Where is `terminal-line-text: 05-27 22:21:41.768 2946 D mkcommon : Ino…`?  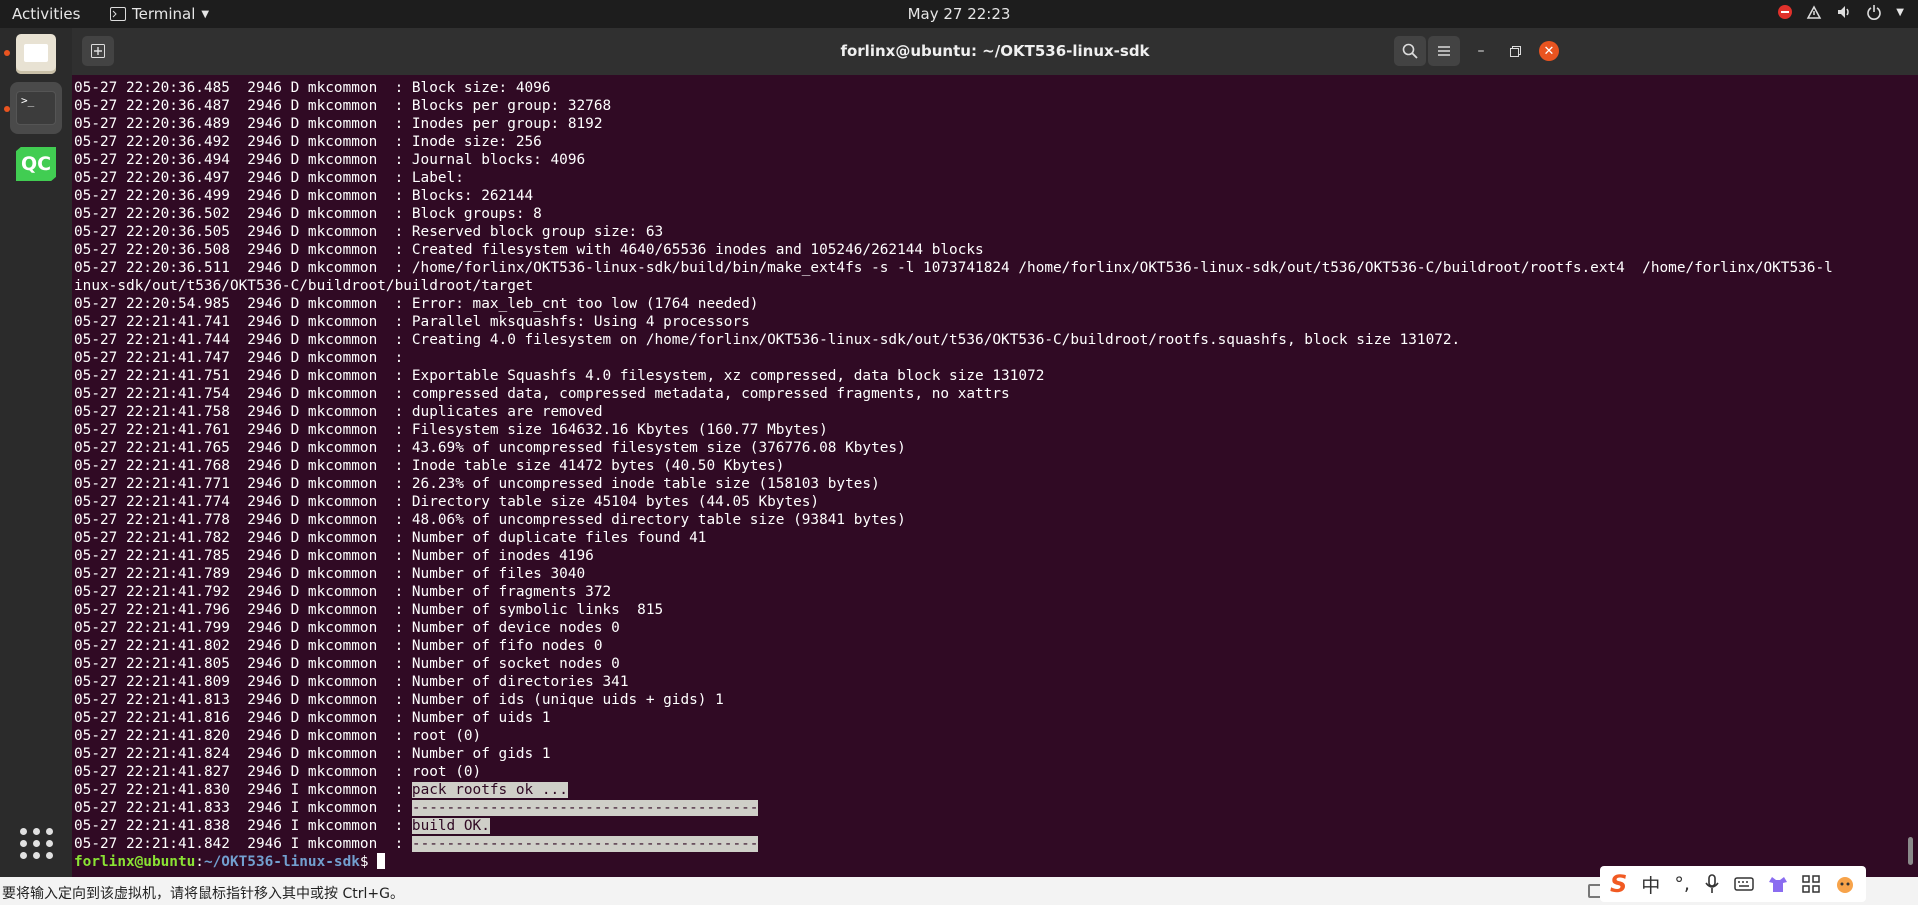 terminal-line-text: 05-27 22:21:41.768 2946 D mkcommon : Ino… is located at coordinates (429, 466).